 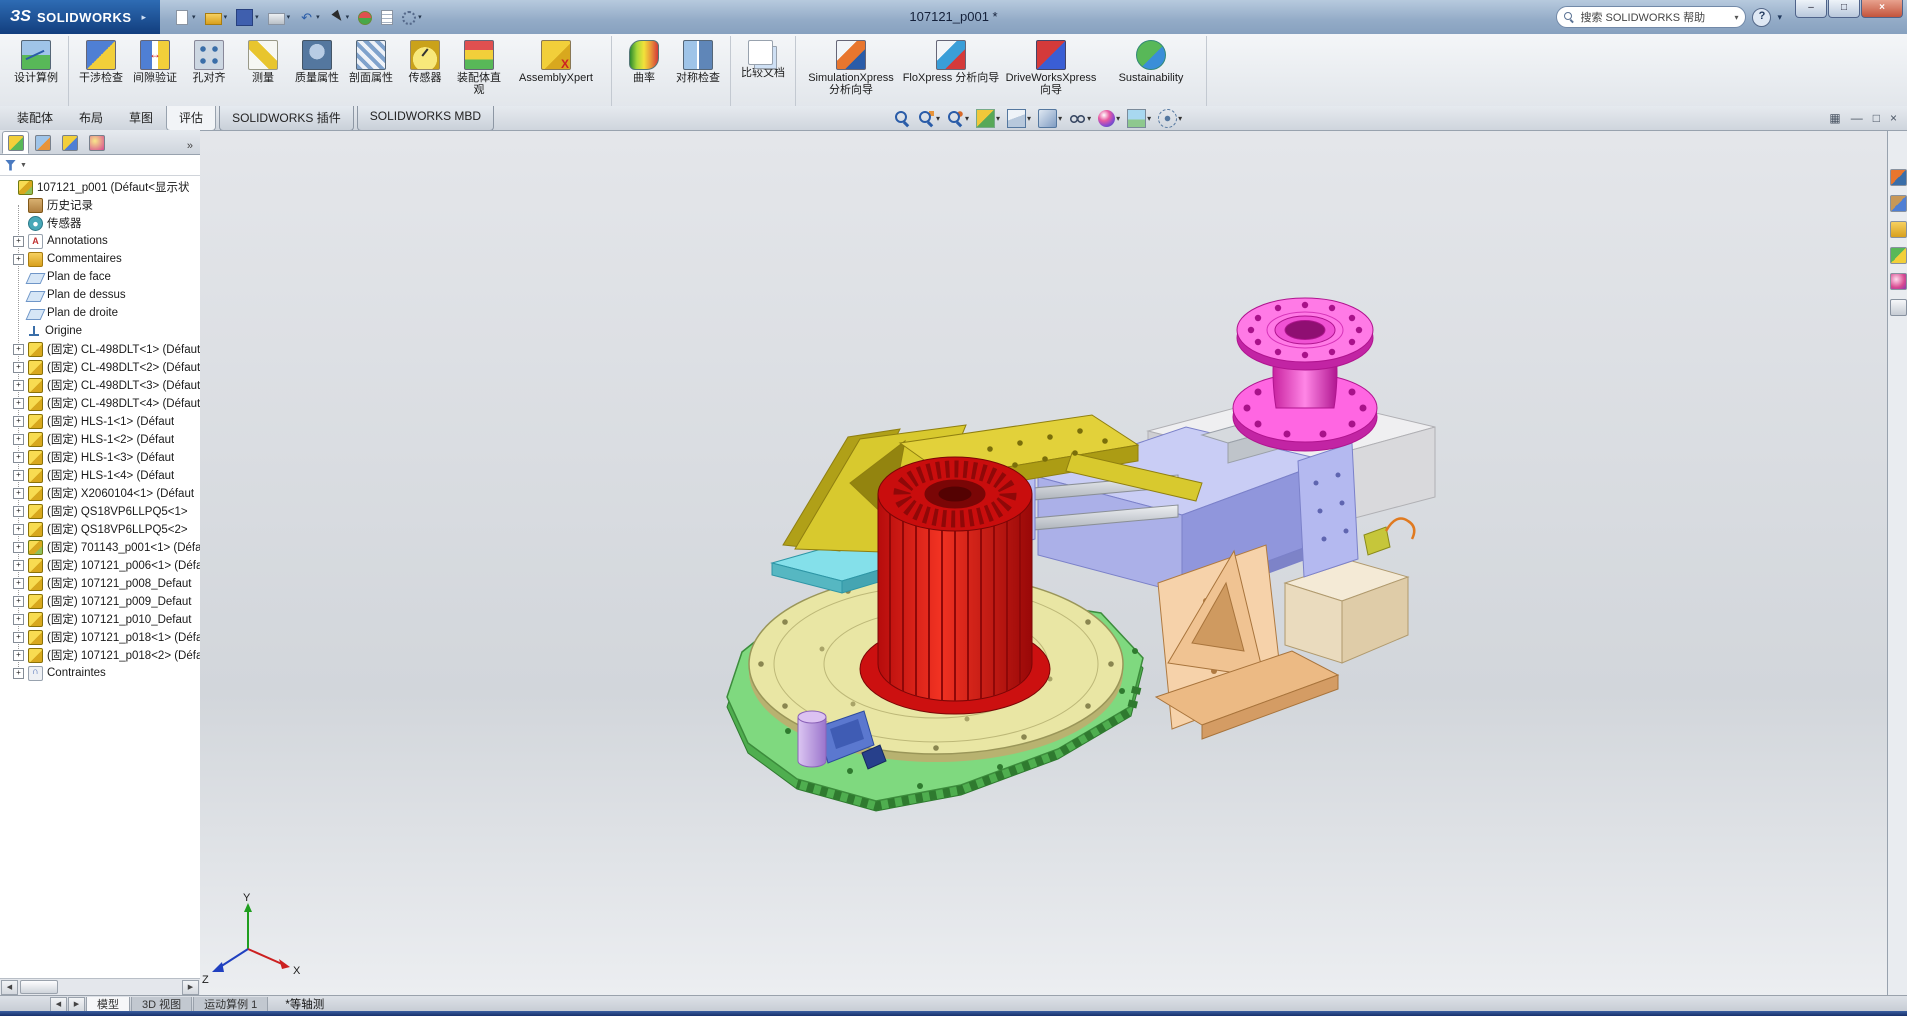 What do you see at coordinates (1050, 118) in the screenshot?
I see `display-style-button: ▾` at bounding box center [1050, 118].